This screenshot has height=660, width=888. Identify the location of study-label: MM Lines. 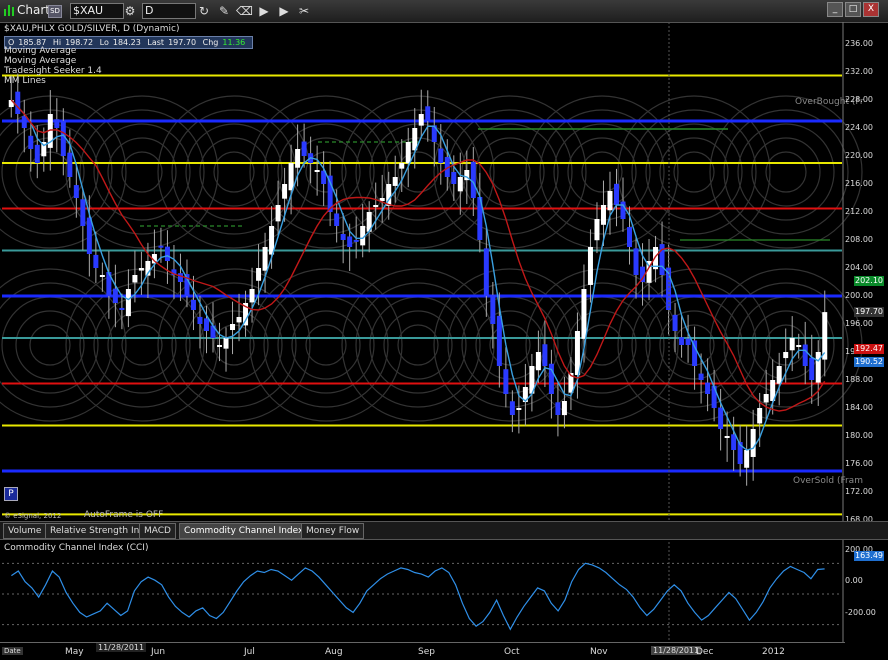
(25, 81).